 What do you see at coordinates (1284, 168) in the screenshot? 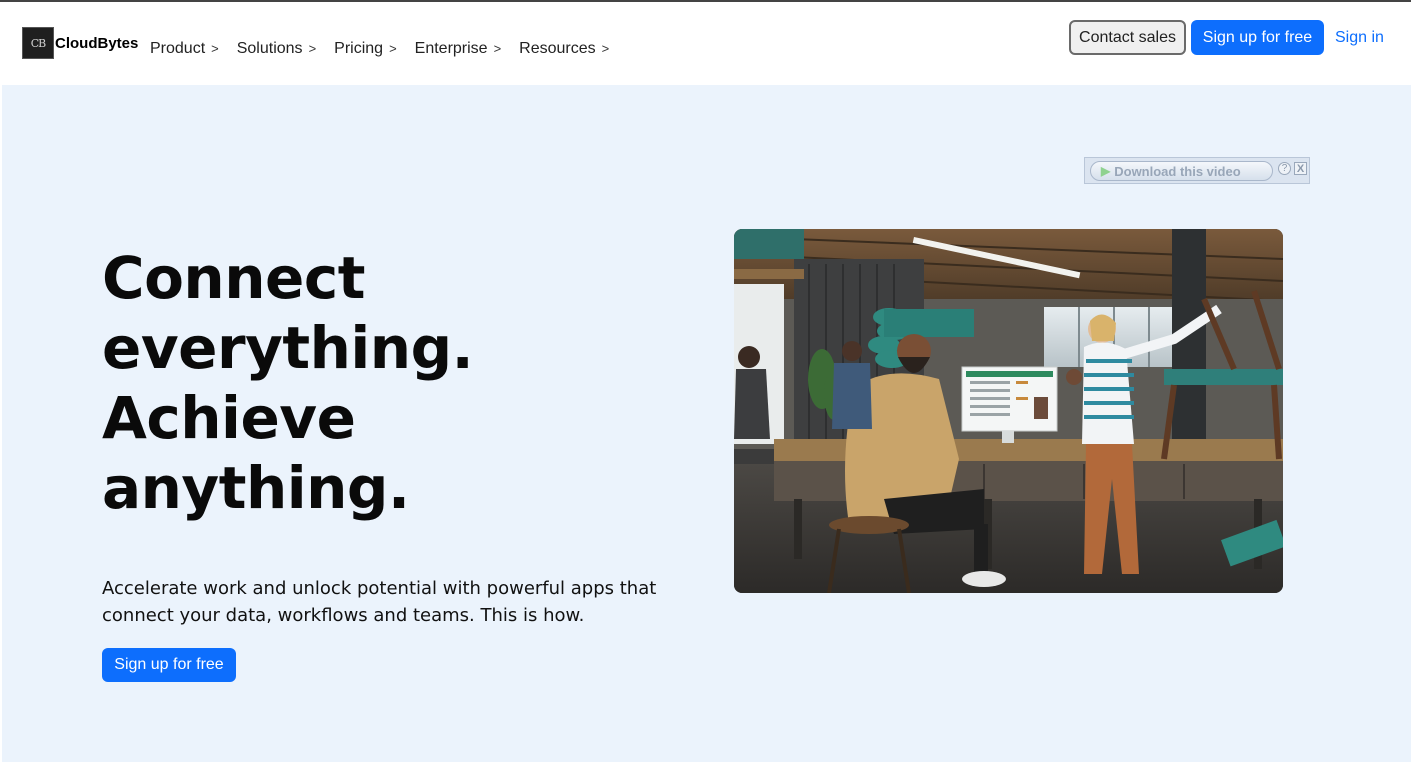
I see `help-icon: ?` at bounding box center [1284, 168].